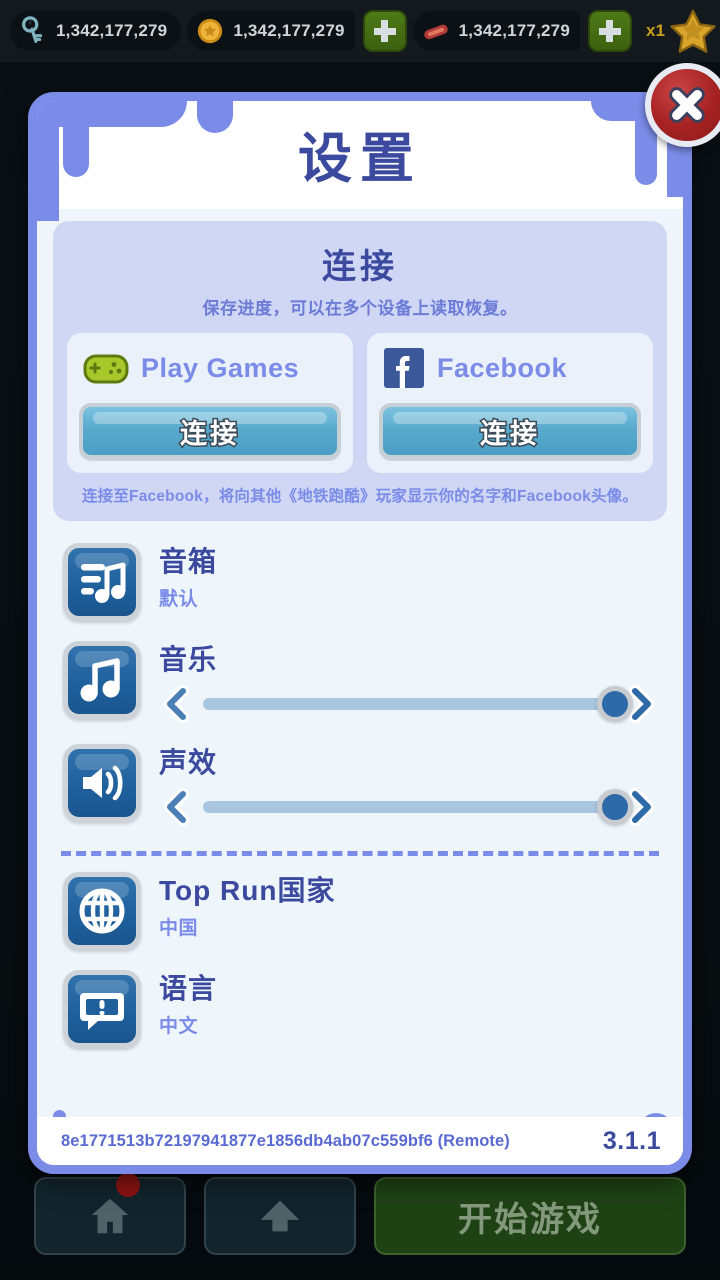  I want to click on connect-subtitle: 保存进度，可以在多个设备上读取恢复。, so click(360, 308).